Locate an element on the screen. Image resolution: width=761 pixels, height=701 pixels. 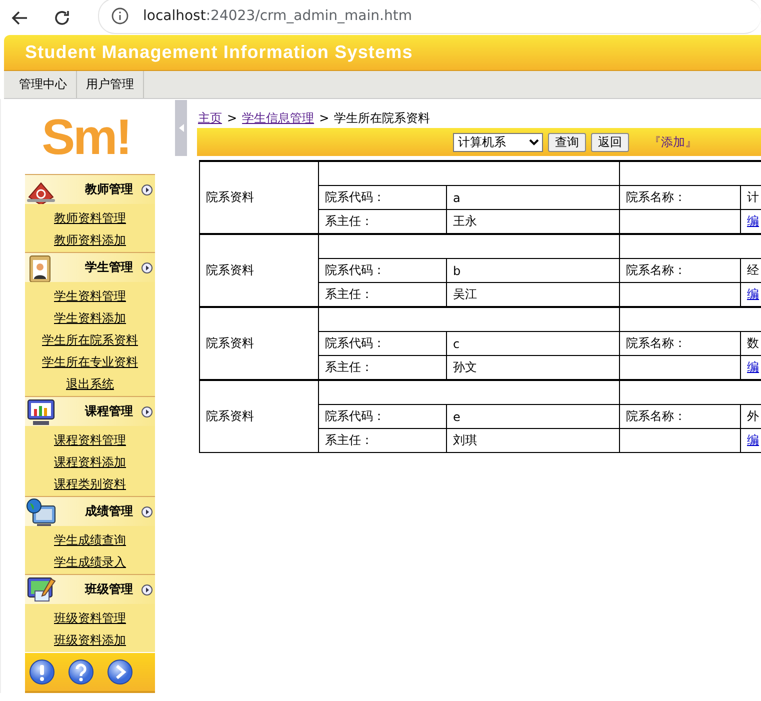
table-cell: c is located at coordinates (533, 344).